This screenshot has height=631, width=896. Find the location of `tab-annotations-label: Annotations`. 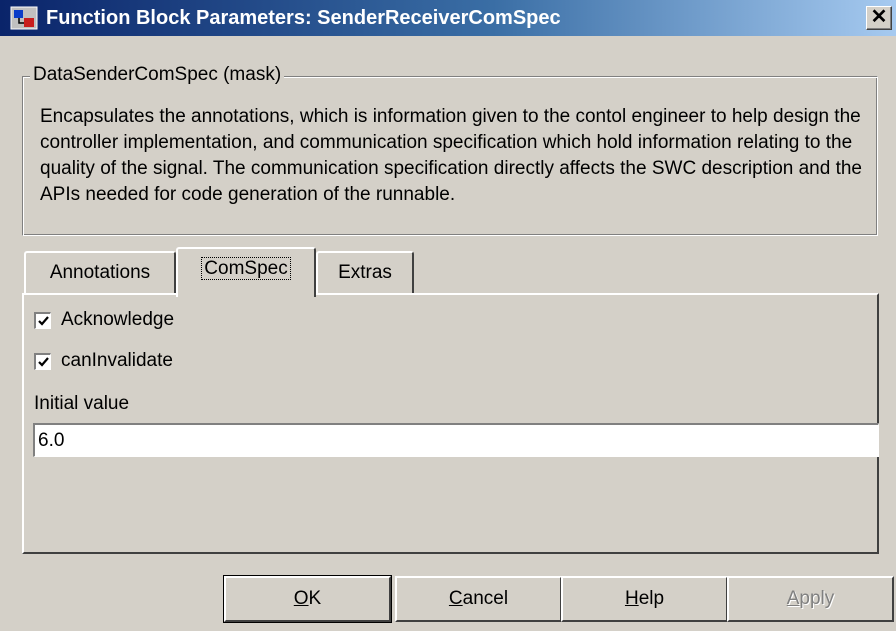

tab-annotations-label: Annotations is located at coordinates (100, 272).